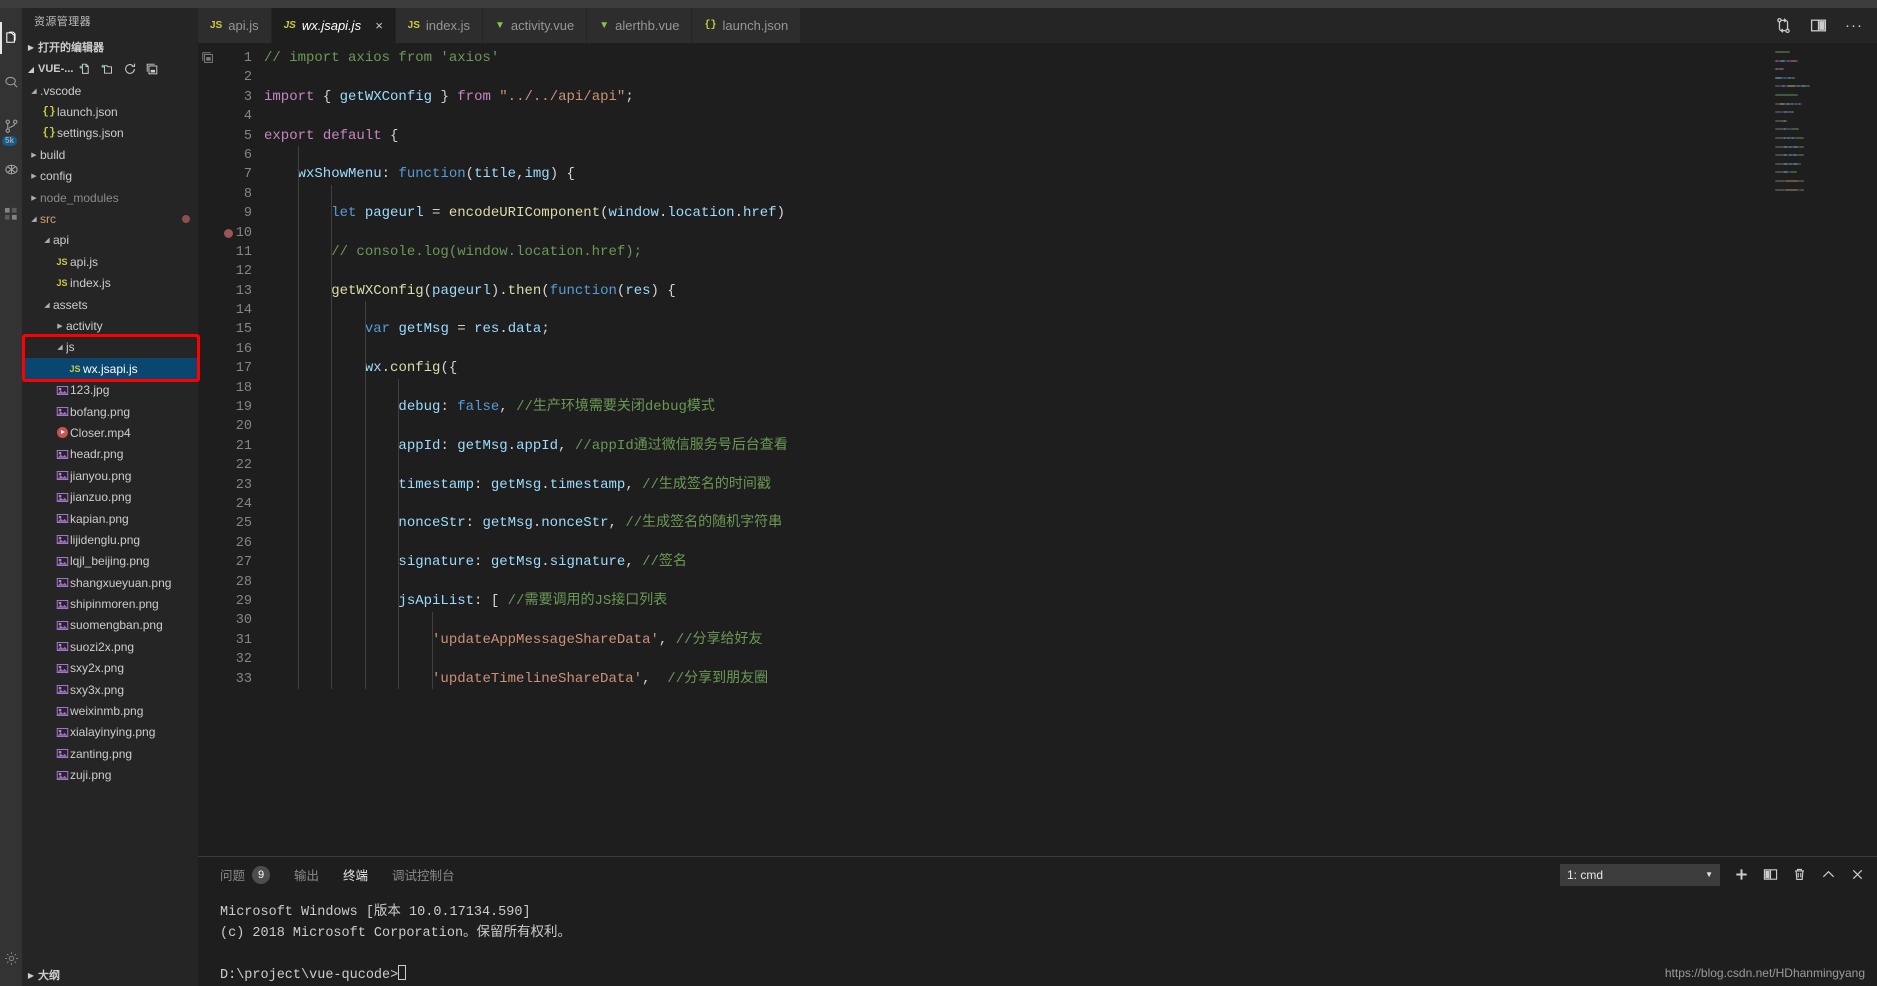 This screenshot has height=986, width=1877. Describe the element at coordinates (333, 25) in the screenshot. I see `editor-tab: JS wx.jsapi.js ×` at that location.